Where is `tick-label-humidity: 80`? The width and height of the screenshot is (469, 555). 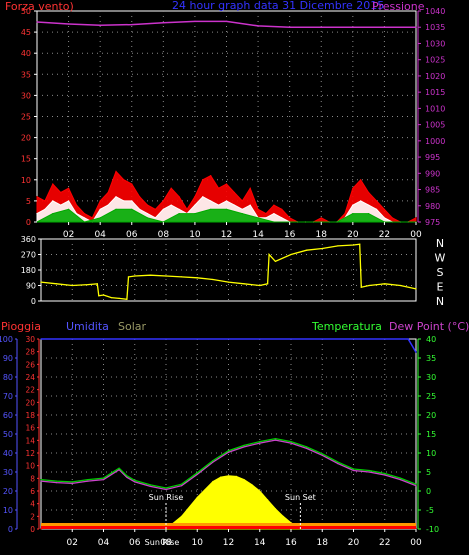 tick-label-humidity: 80 is located at coordinates (8, 377).